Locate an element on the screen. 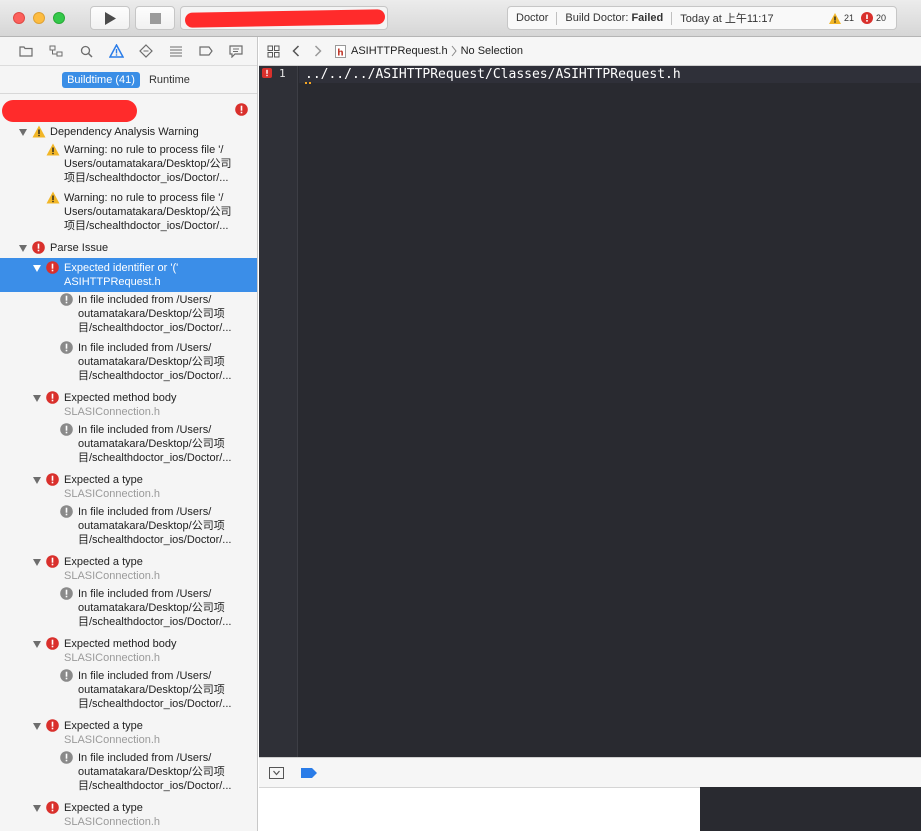 The image size is (921, 831). issue-title: Expected identifier or '(' is located at coordinates (121, 268).